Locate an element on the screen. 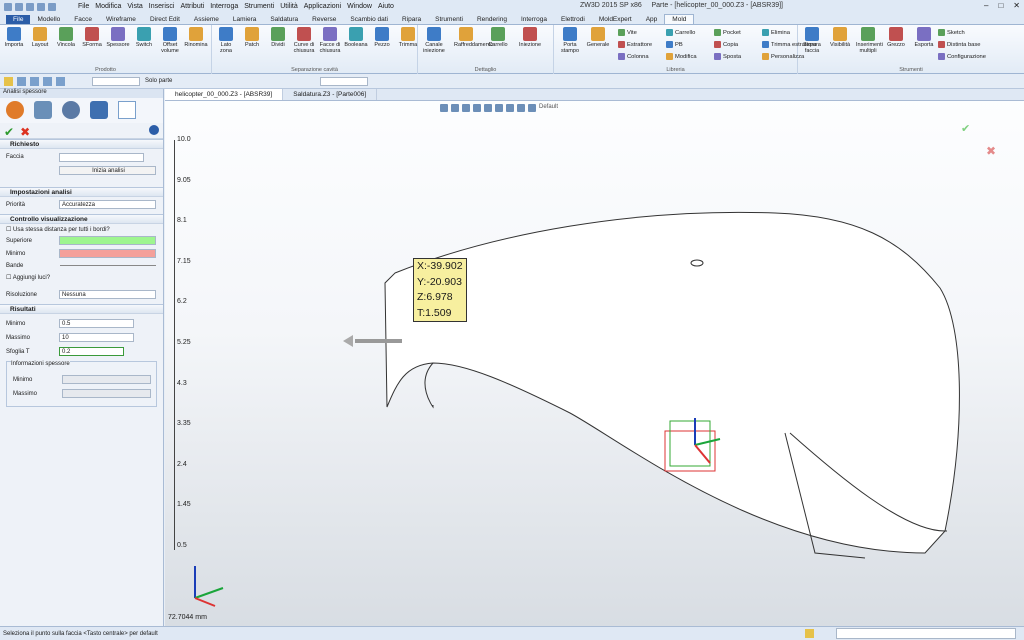  filter-dropdown is located at coordinates (116, 81).